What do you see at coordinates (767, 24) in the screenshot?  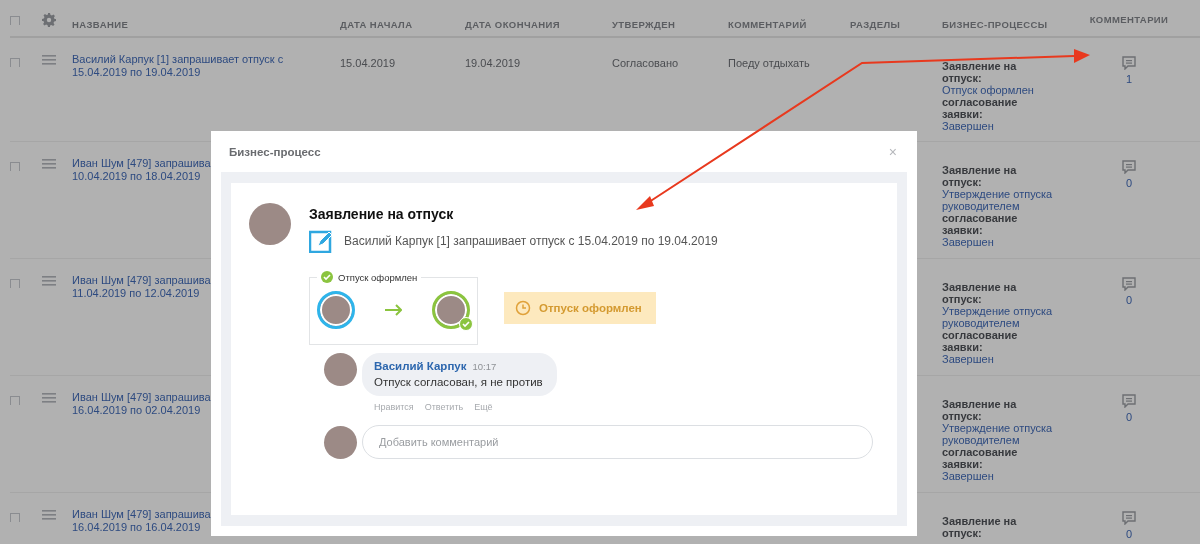 I see `column-header: КОММЕНТАРИЙ` at bounding box center [767, 24].